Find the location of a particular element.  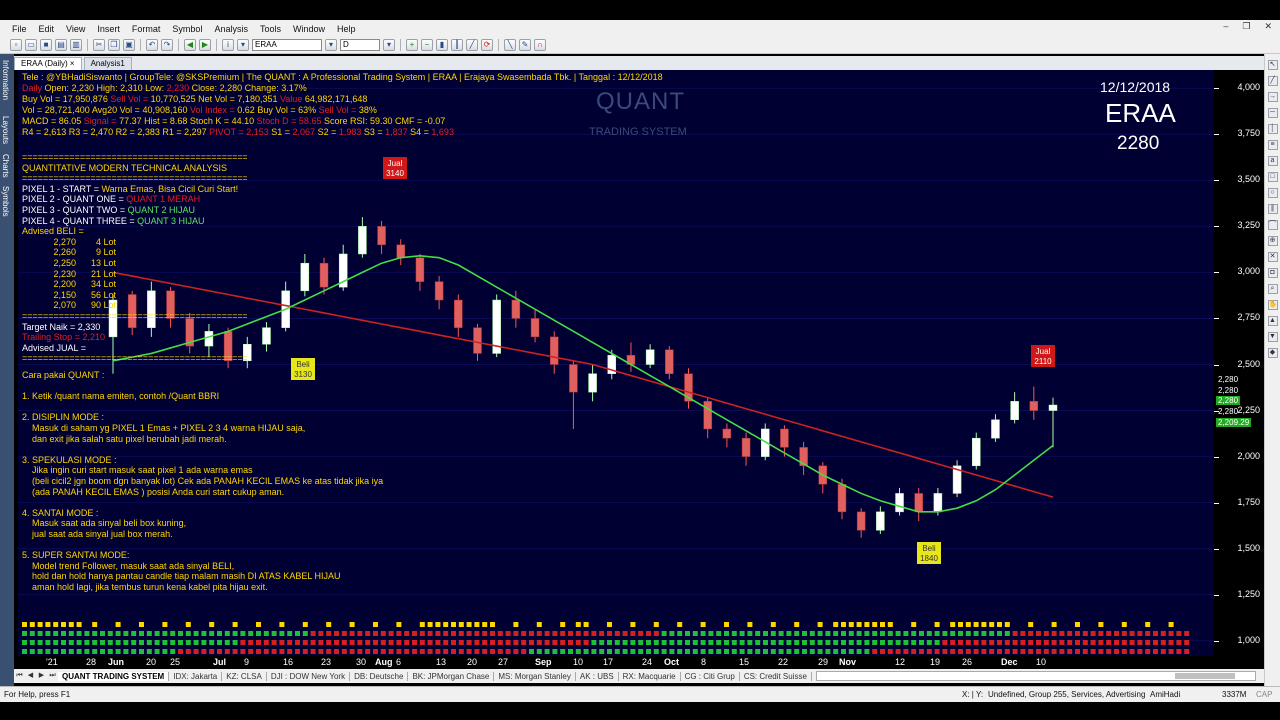

menu-help: Help is located at coordinates (346, 29).